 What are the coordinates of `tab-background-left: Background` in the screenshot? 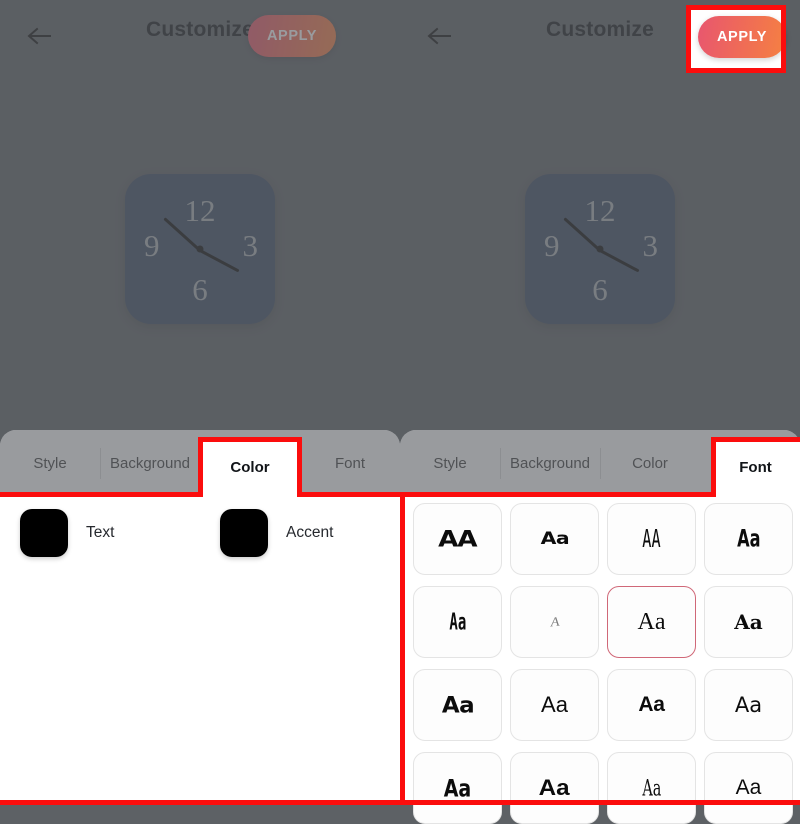 It's located at (150, 463).